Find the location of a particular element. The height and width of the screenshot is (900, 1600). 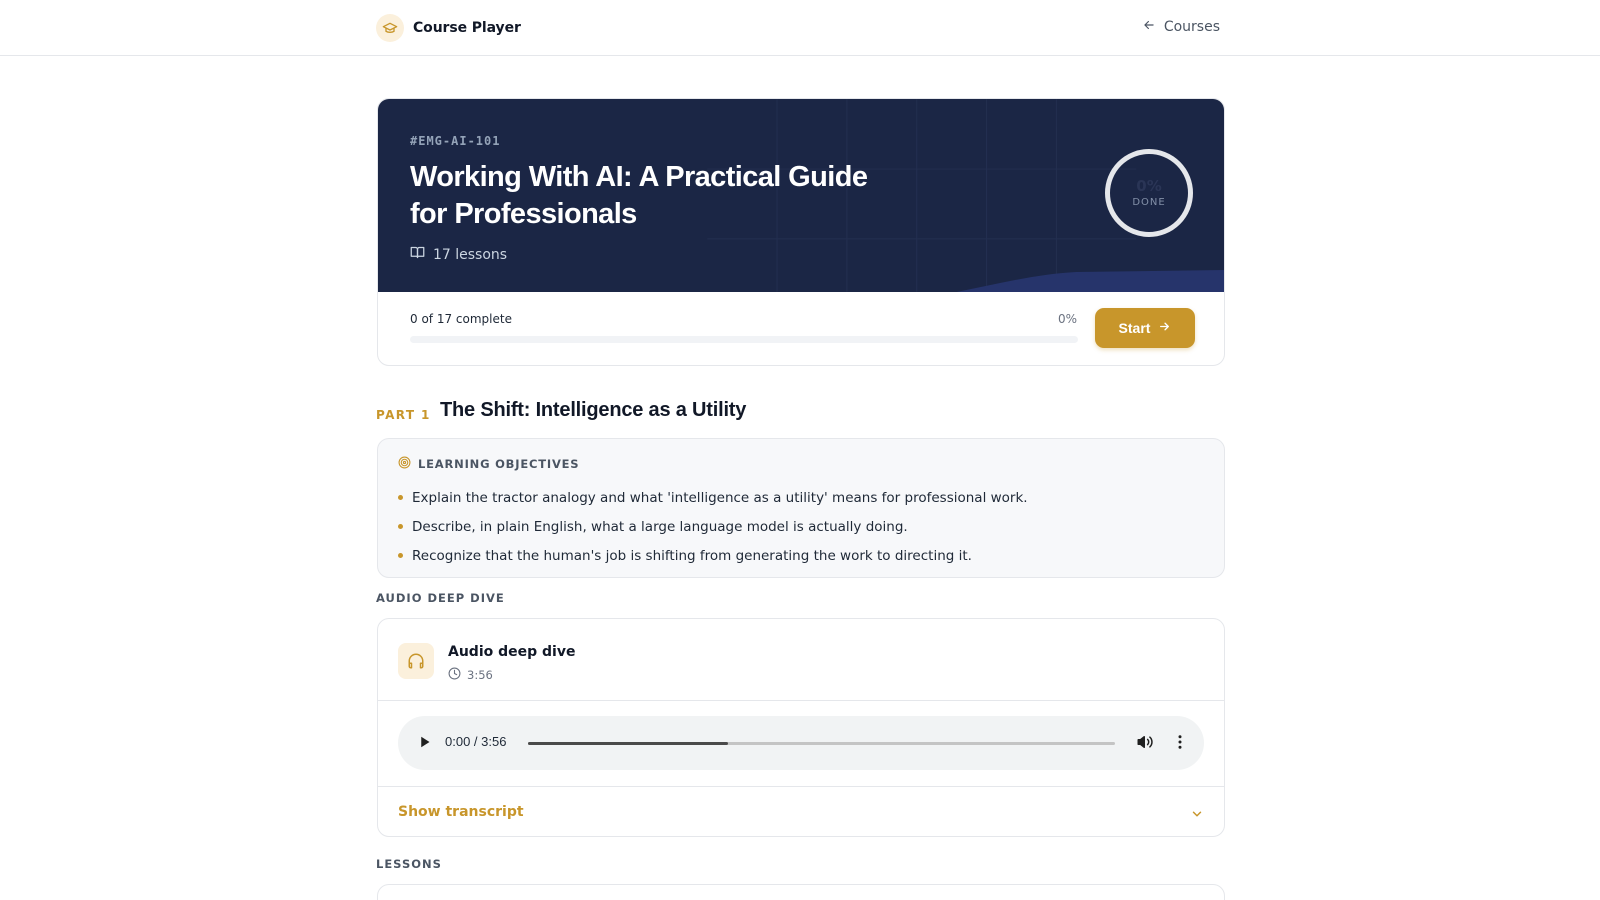

target-icon is located at coordinates (404, 464).